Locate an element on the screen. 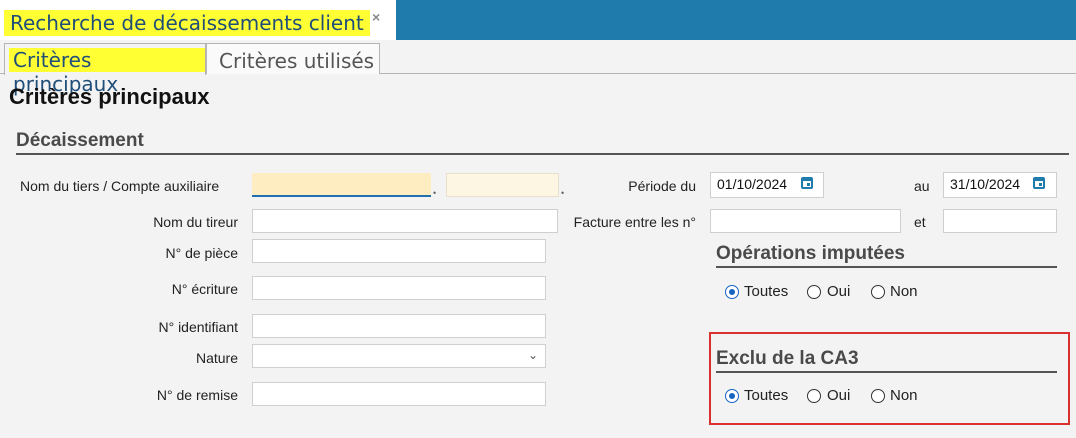  label-facture: Facture entre les n° is located at coordinates (634, 222).